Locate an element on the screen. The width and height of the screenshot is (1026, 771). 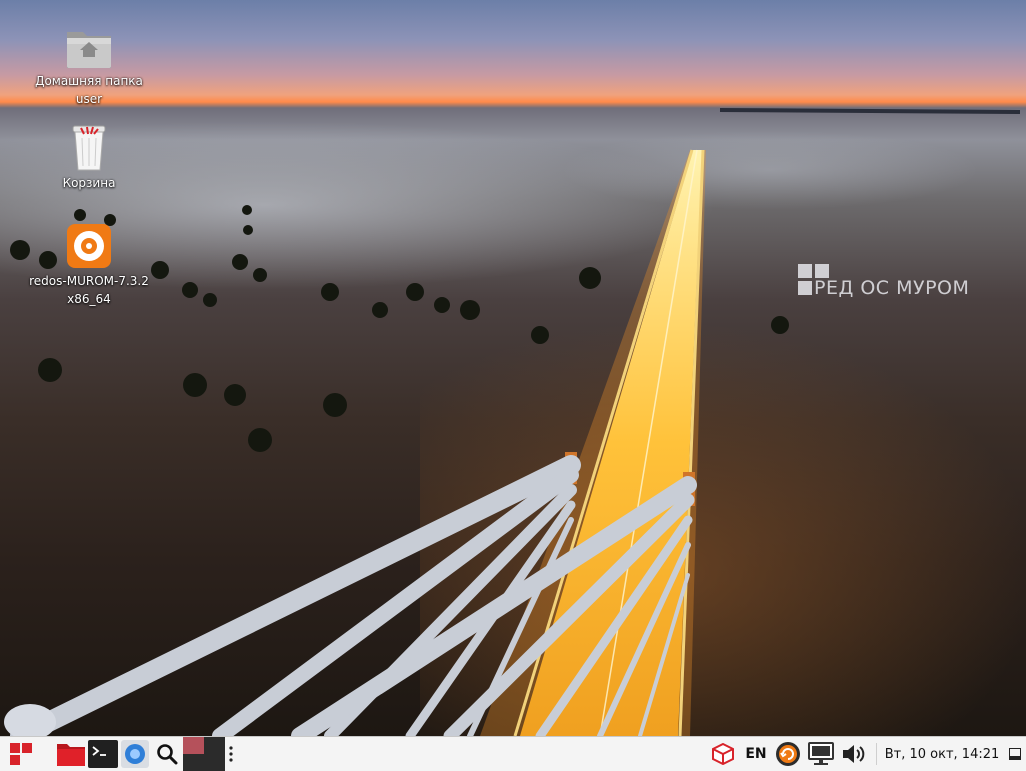
redos-menu-icon is located at coordinates (21, 754).